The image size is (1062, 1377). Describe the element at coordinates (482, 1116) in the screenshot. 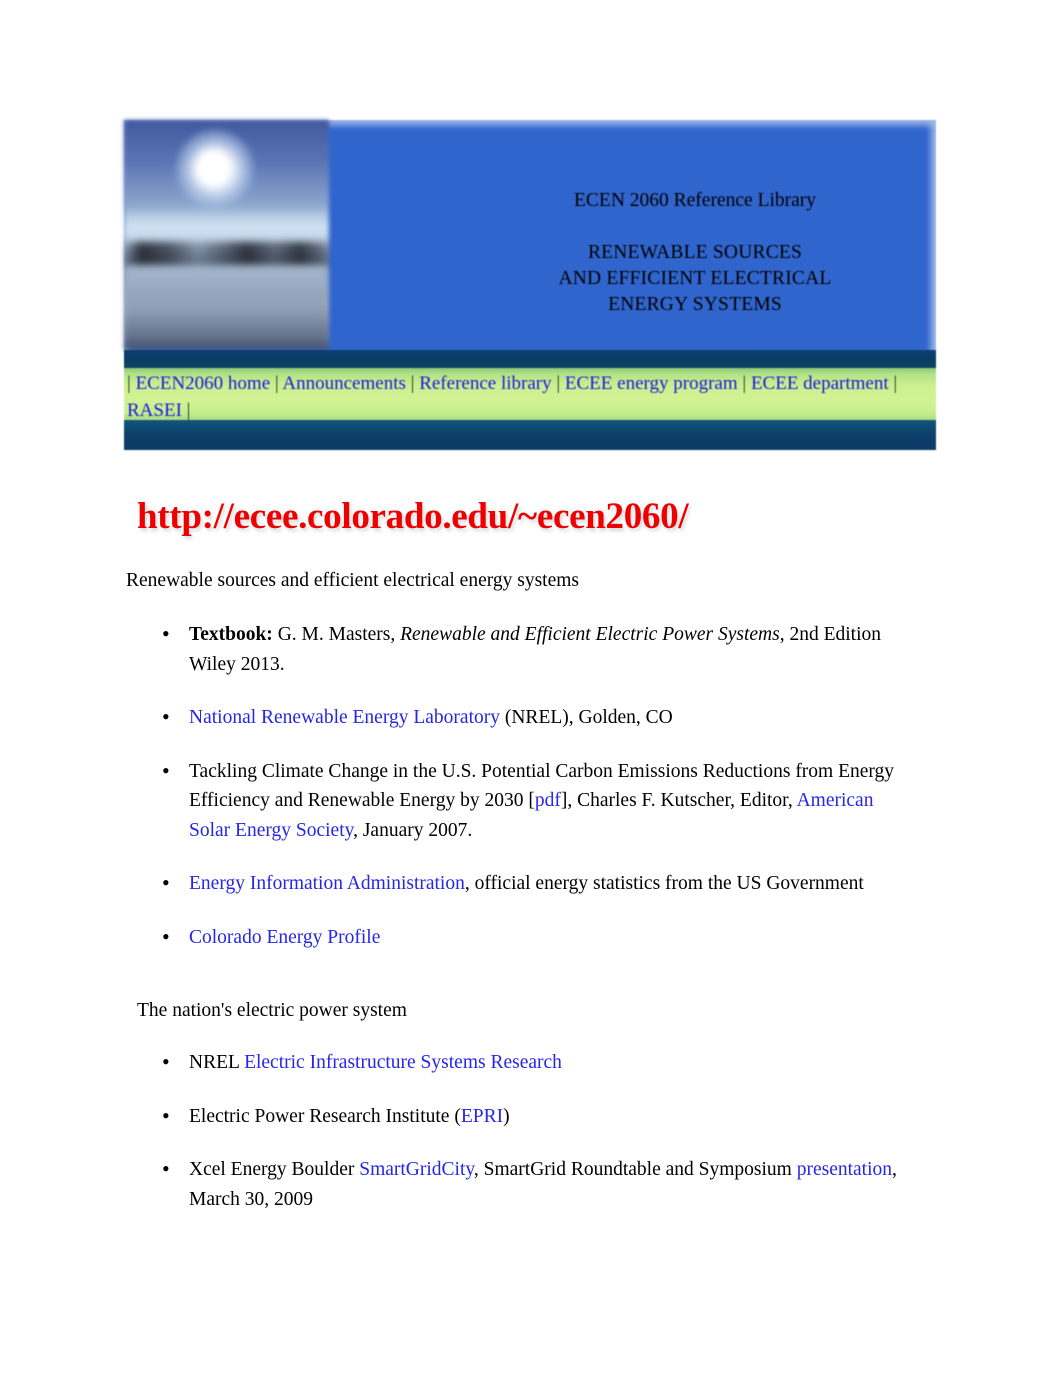

I see `reference-link: EPRI` at that location.